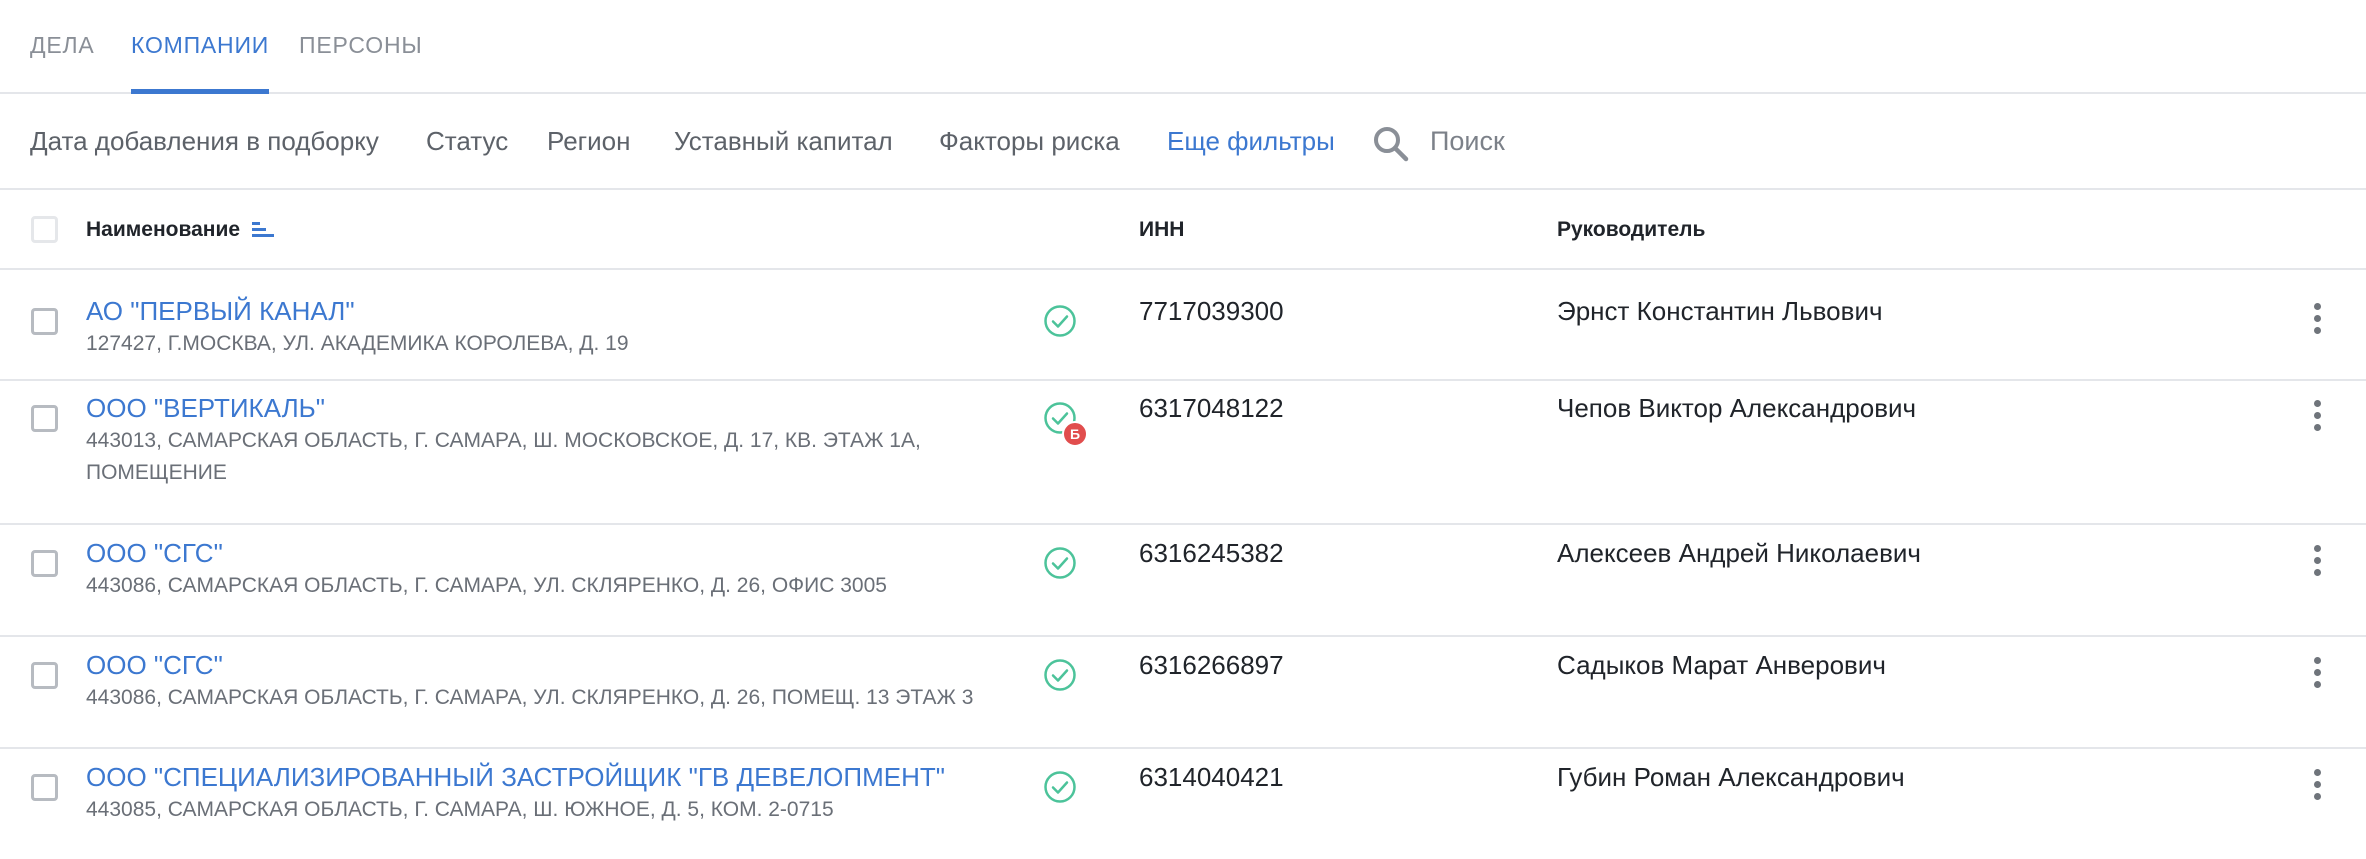 The image size is (2366, 859). What do you see at coordinates (1029, 141) in the screenshot?
I see `filter-risk-factors: Факторы риска` at bounding box center [1029, 141].